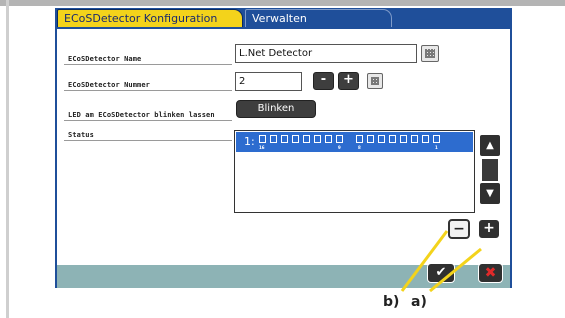 This screenshot has width=565, height=318. What do you see at coordinates (391, 302) in the screenshot?
I see `callout-label-b: b)` at bounding box center [391, 302].